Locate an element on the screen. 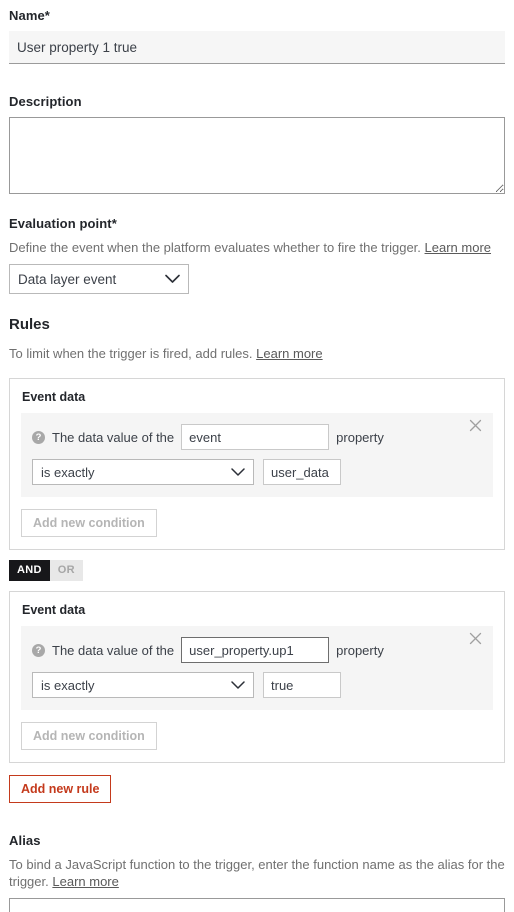 Image resolution: width=514 pixels, height=912 pixels. name-field-group: Name* is located at coordinates (257, 36).